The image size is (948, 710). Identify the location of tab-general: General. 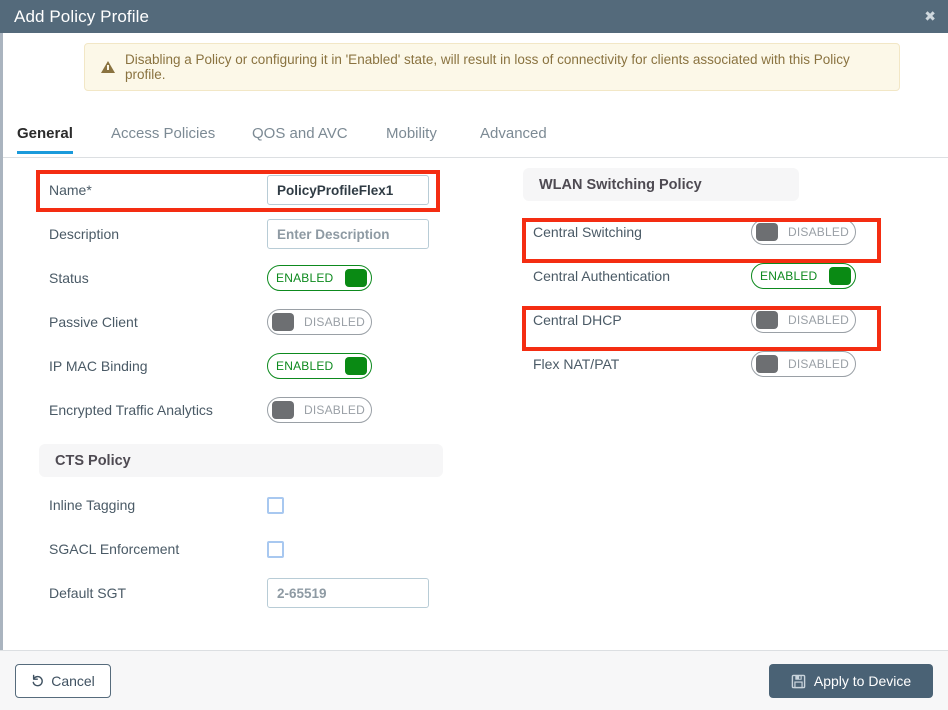
(45, 139).